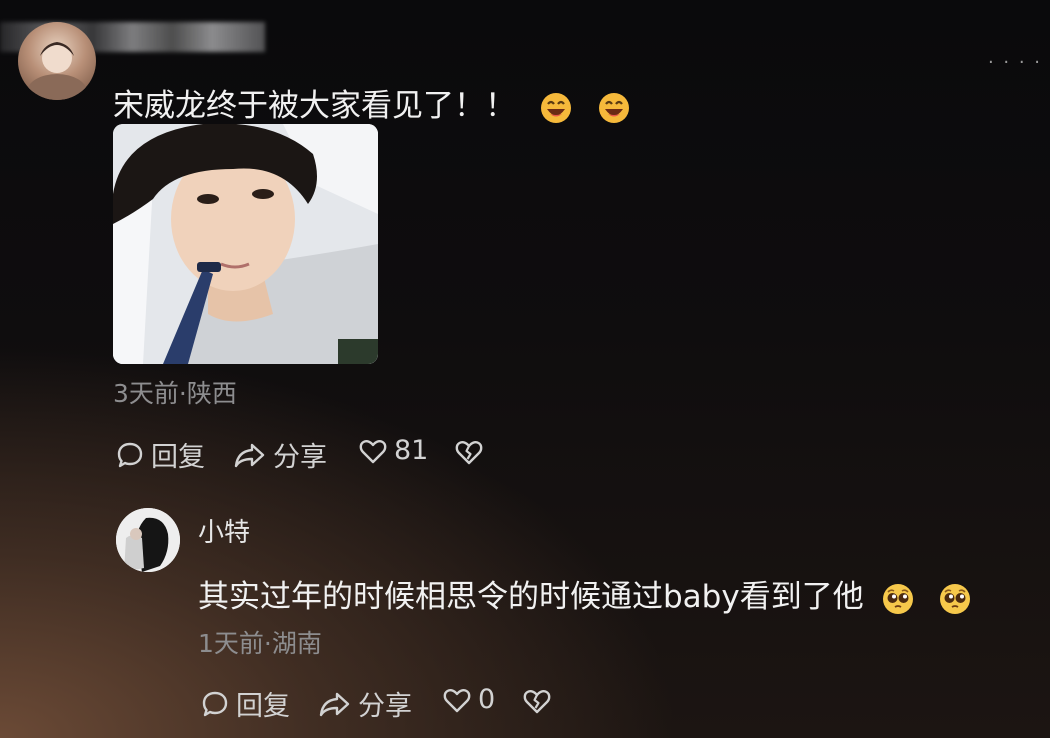 This screenshot has height=738, width=1050. I want to click on more-options-icon: · · · ·, so click(1015, 62).